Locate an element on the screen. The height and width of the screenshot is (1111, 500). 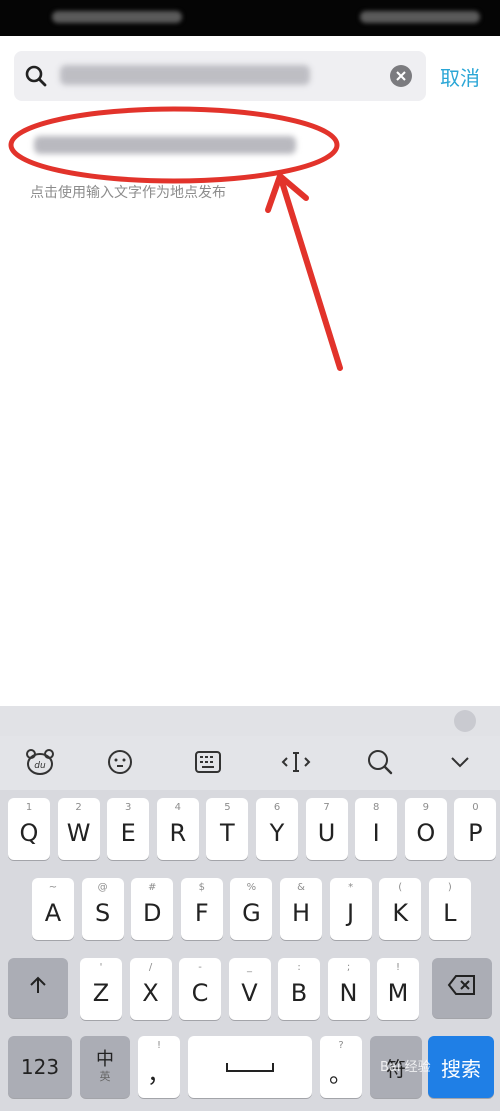
key-symbol-hint: # is located at coordinates (152, 887).